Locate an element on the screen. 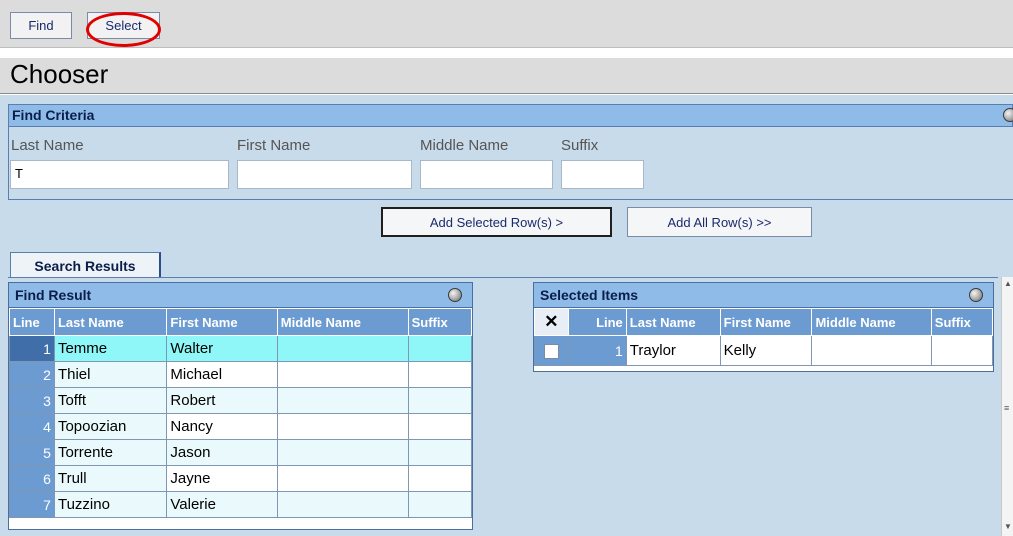  suffix-label: Suffix is located at coordinates (580, 145).